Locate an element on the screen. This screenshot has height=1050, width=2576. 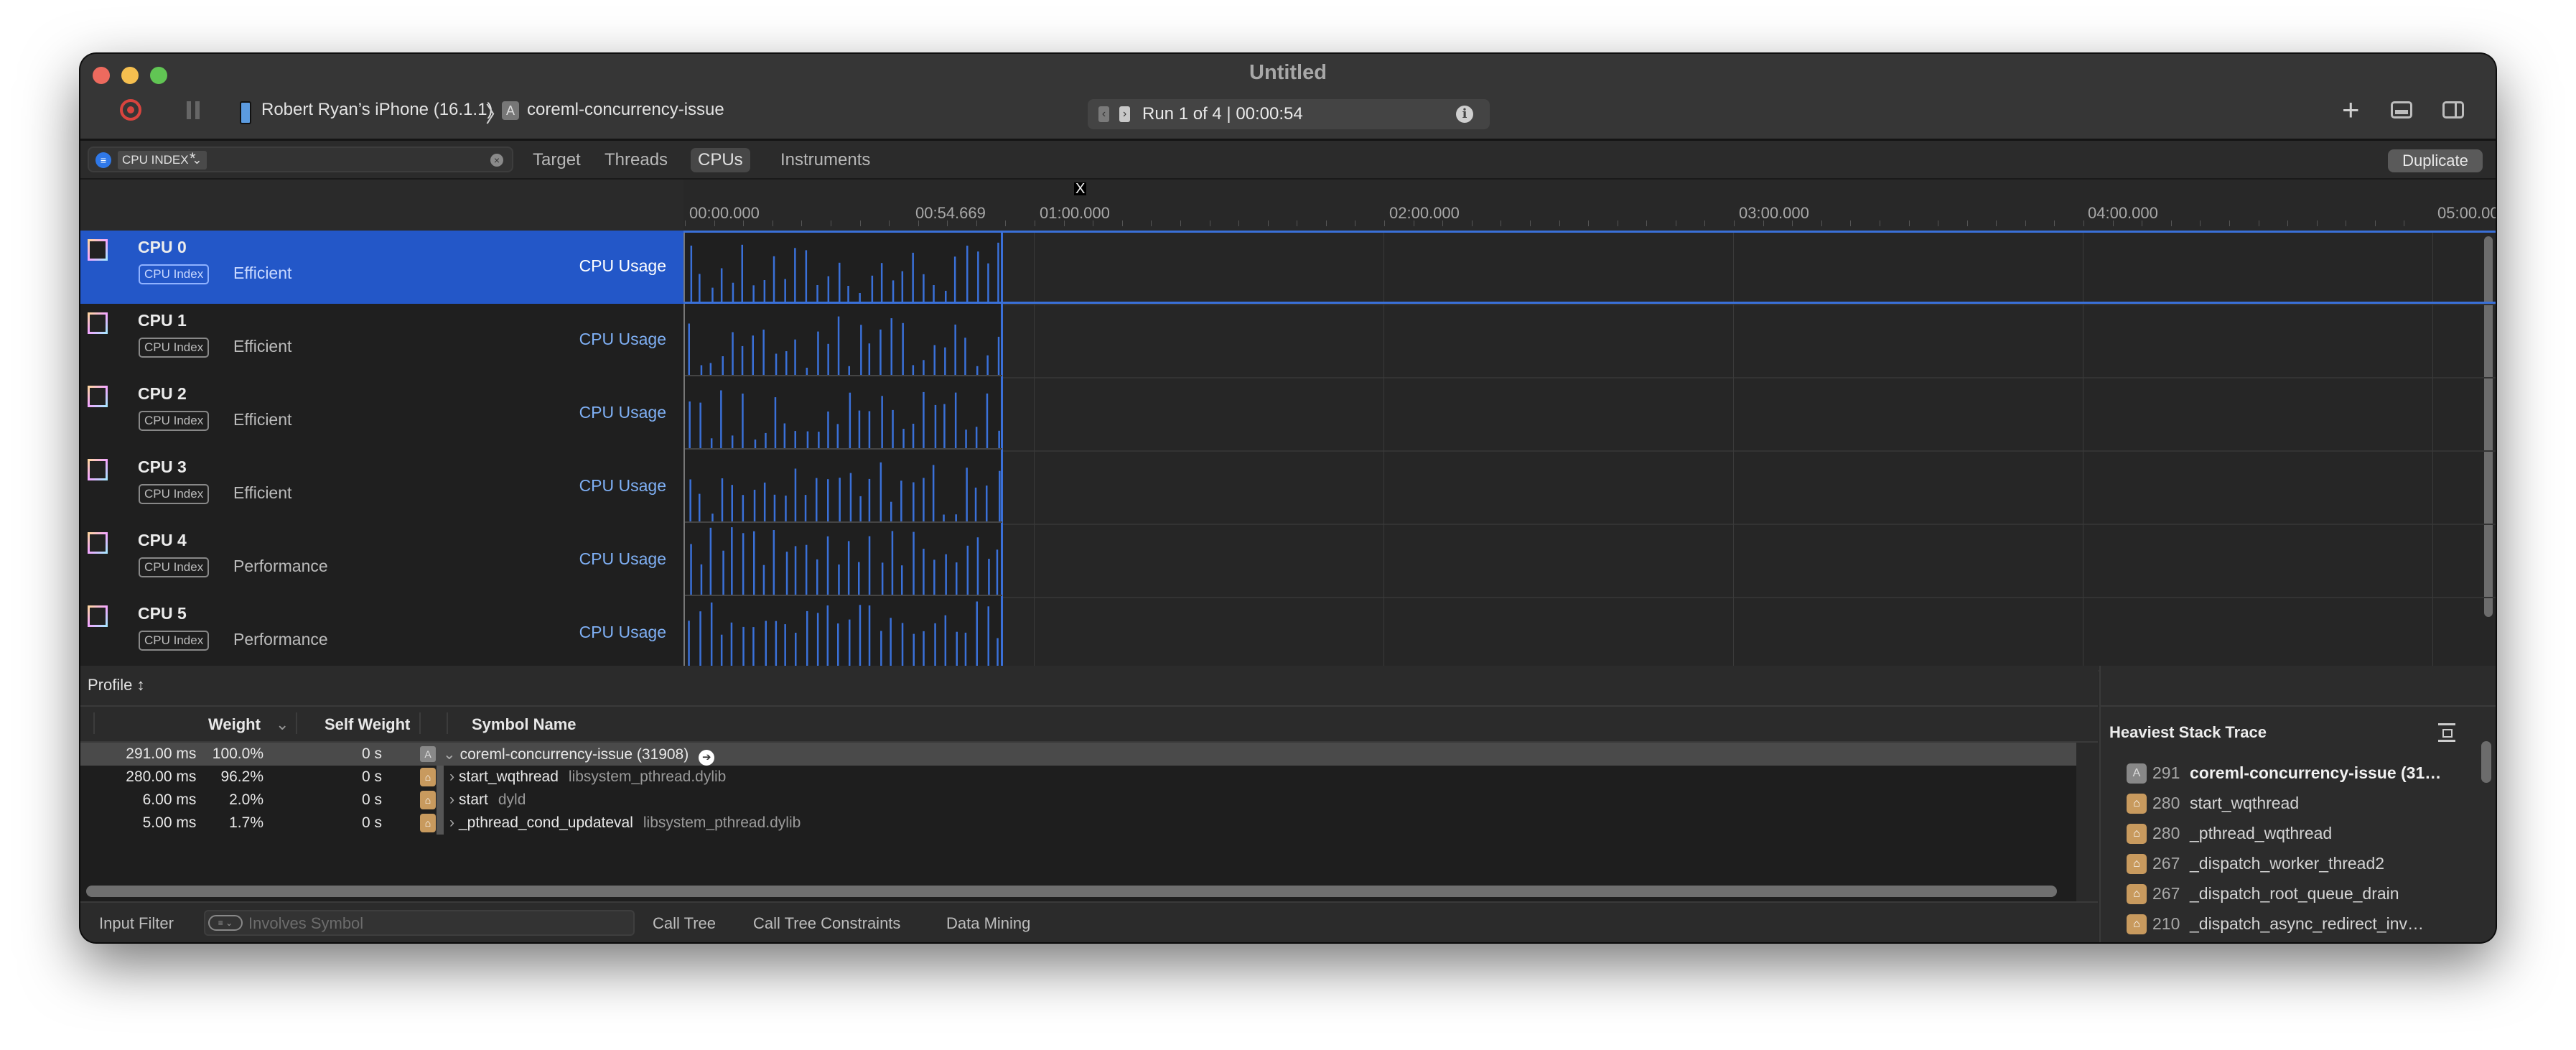
info-icon: i is located at coordinates (1464, 114).